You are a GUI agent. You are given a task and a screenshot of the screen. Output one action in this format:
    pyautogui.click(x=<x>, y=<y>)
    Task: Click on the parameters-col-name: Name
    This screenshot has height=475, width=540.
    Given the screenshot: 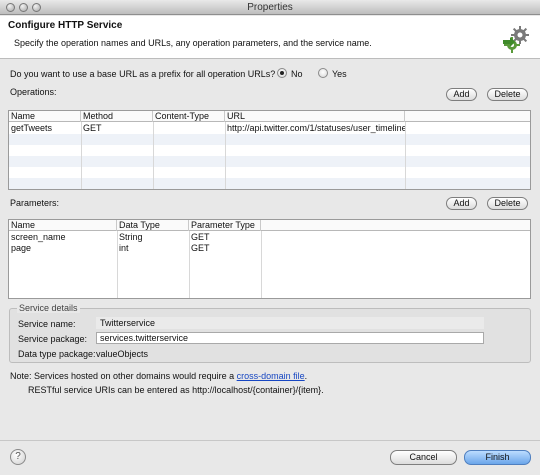 What is the action you would take?
    pyautogui.click(x=63, y=225)
    